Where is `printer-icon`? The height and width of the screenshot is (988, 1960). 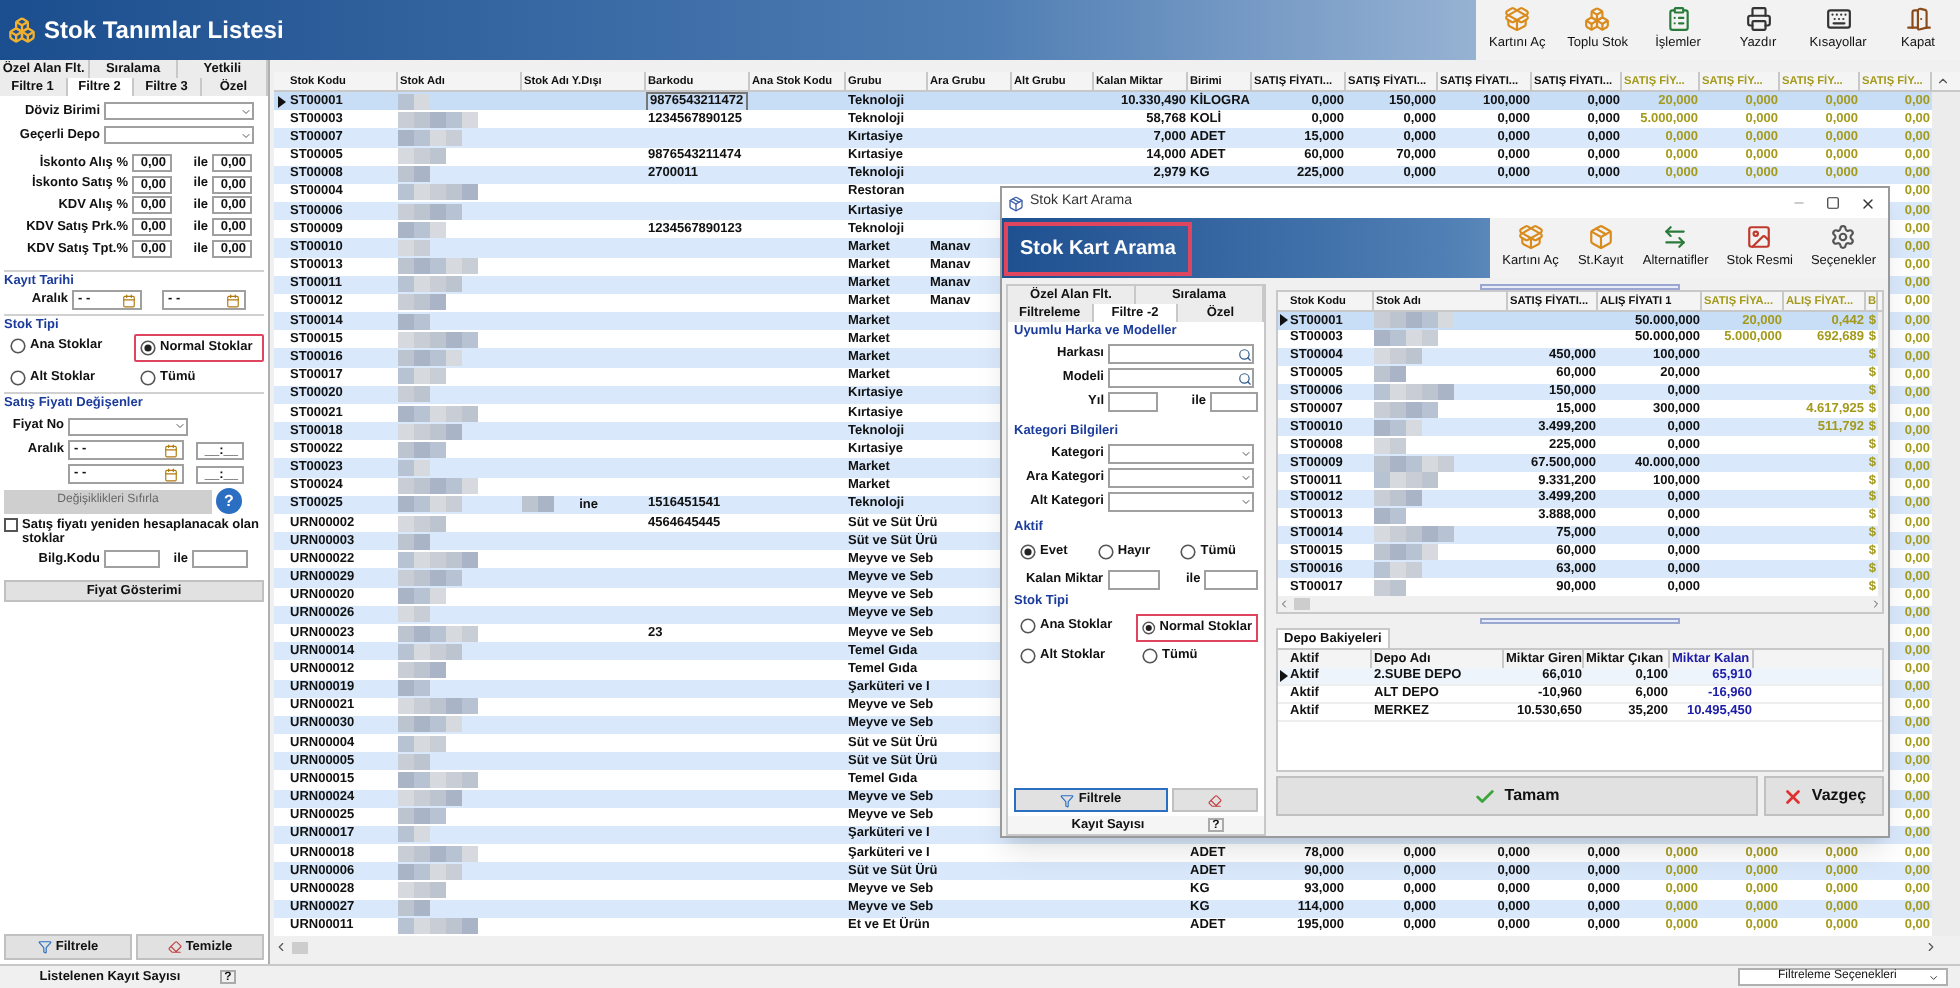
printer-icon is located at coordinates (1758, 19).